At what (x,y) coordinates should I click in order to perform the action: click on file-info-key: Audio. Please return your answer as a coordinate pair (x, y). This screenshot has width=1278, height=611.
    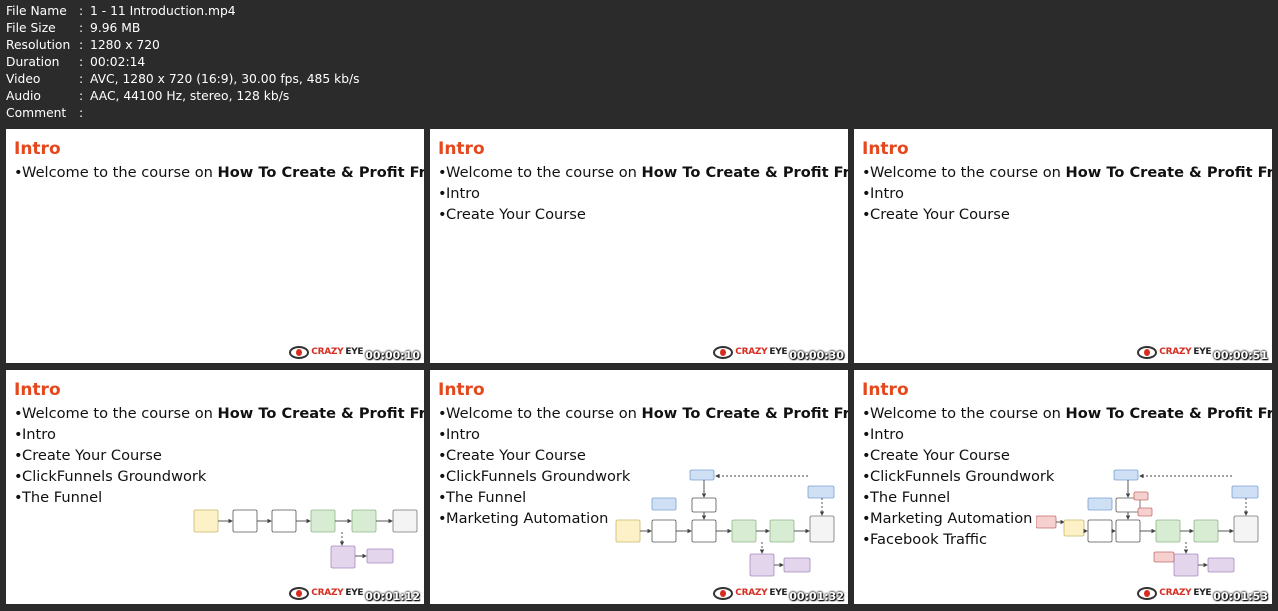
    Looking at the image, I should click on (23, 96).